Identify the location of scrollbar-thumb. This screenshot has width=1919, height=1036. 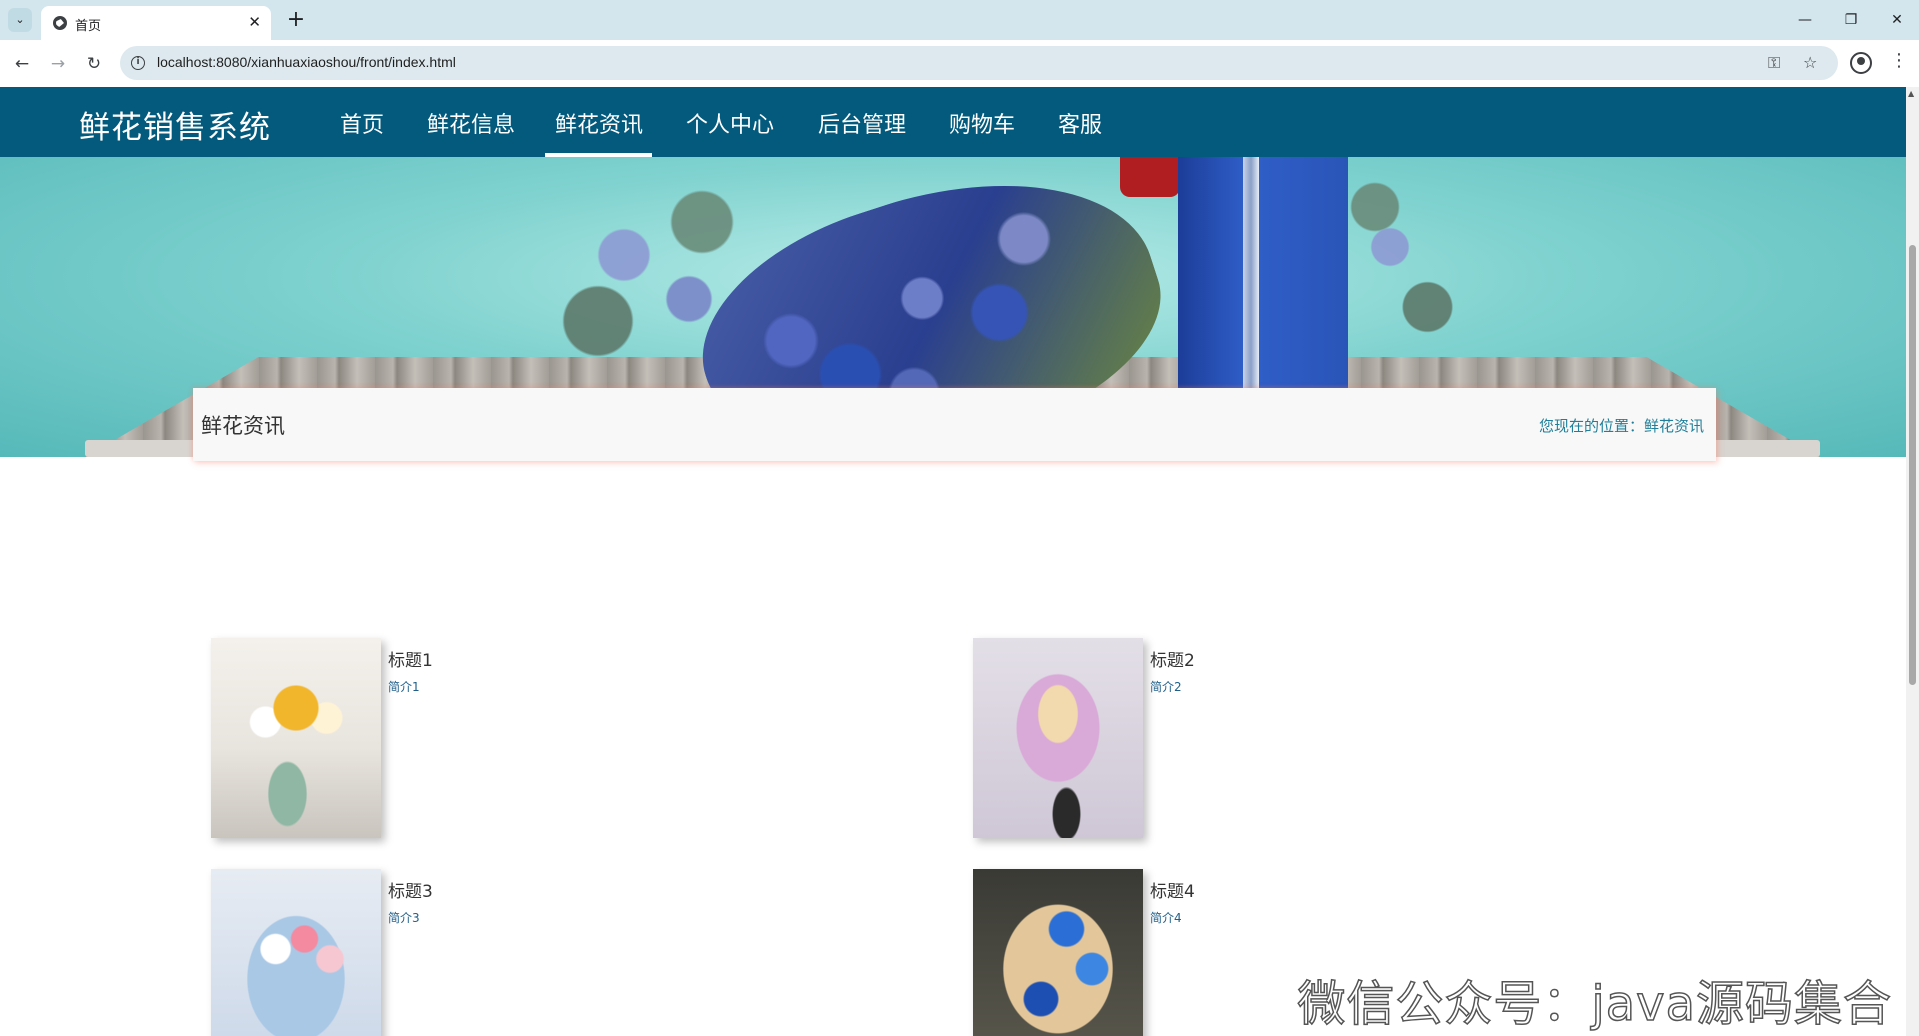
(1912, 465).